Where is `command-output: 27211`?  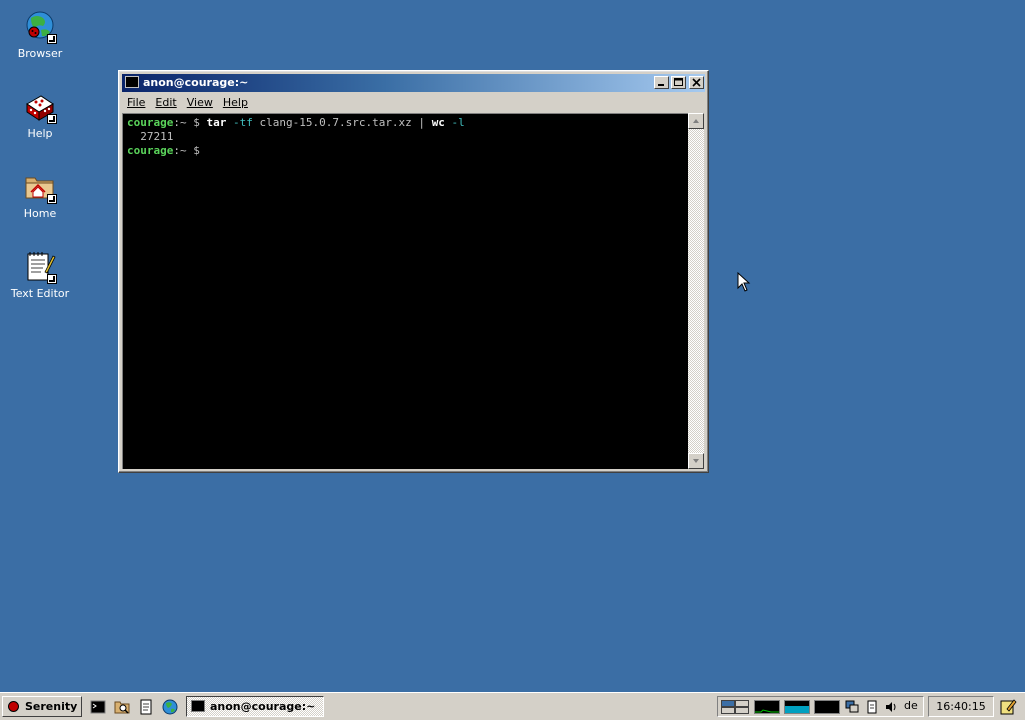 command-output: 27211 is located at coordinates (150, 136).